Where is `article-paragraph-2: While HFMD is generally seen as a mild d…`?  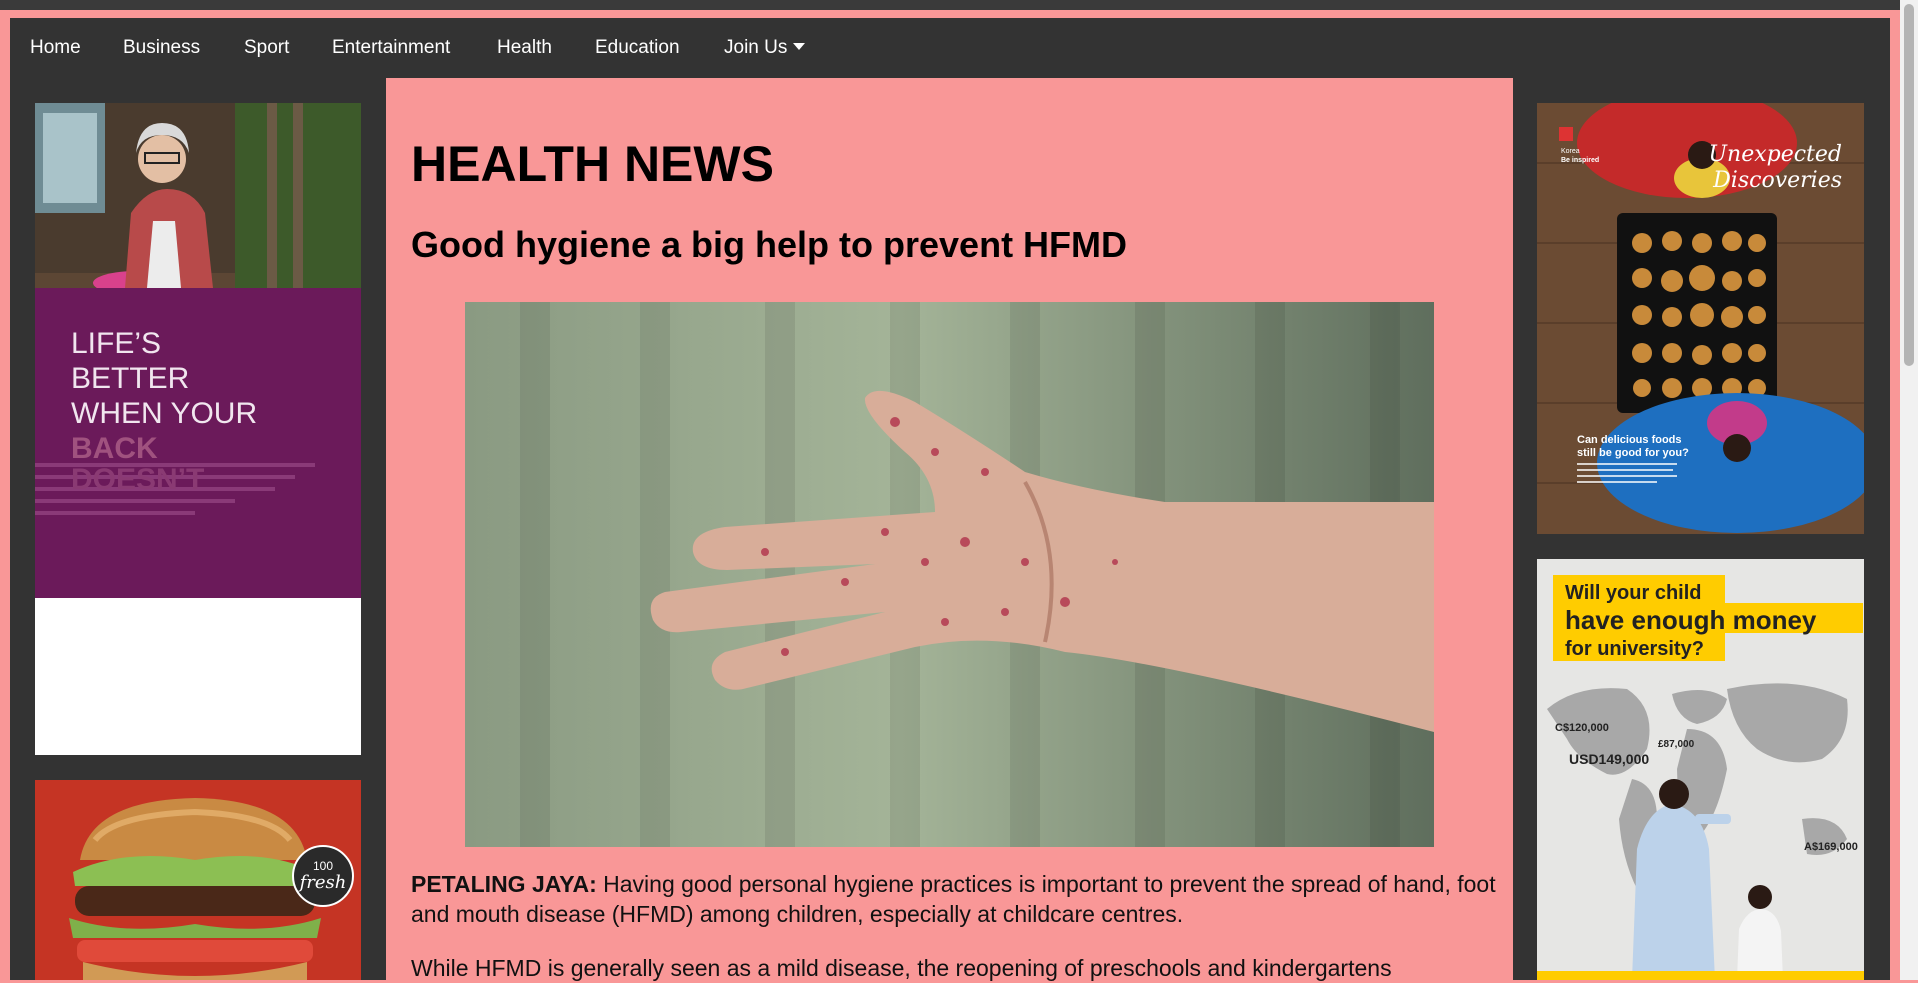 article-paragraph-2: While HFMD is generally seen as a mild d… is located at coordinates (901, 968).